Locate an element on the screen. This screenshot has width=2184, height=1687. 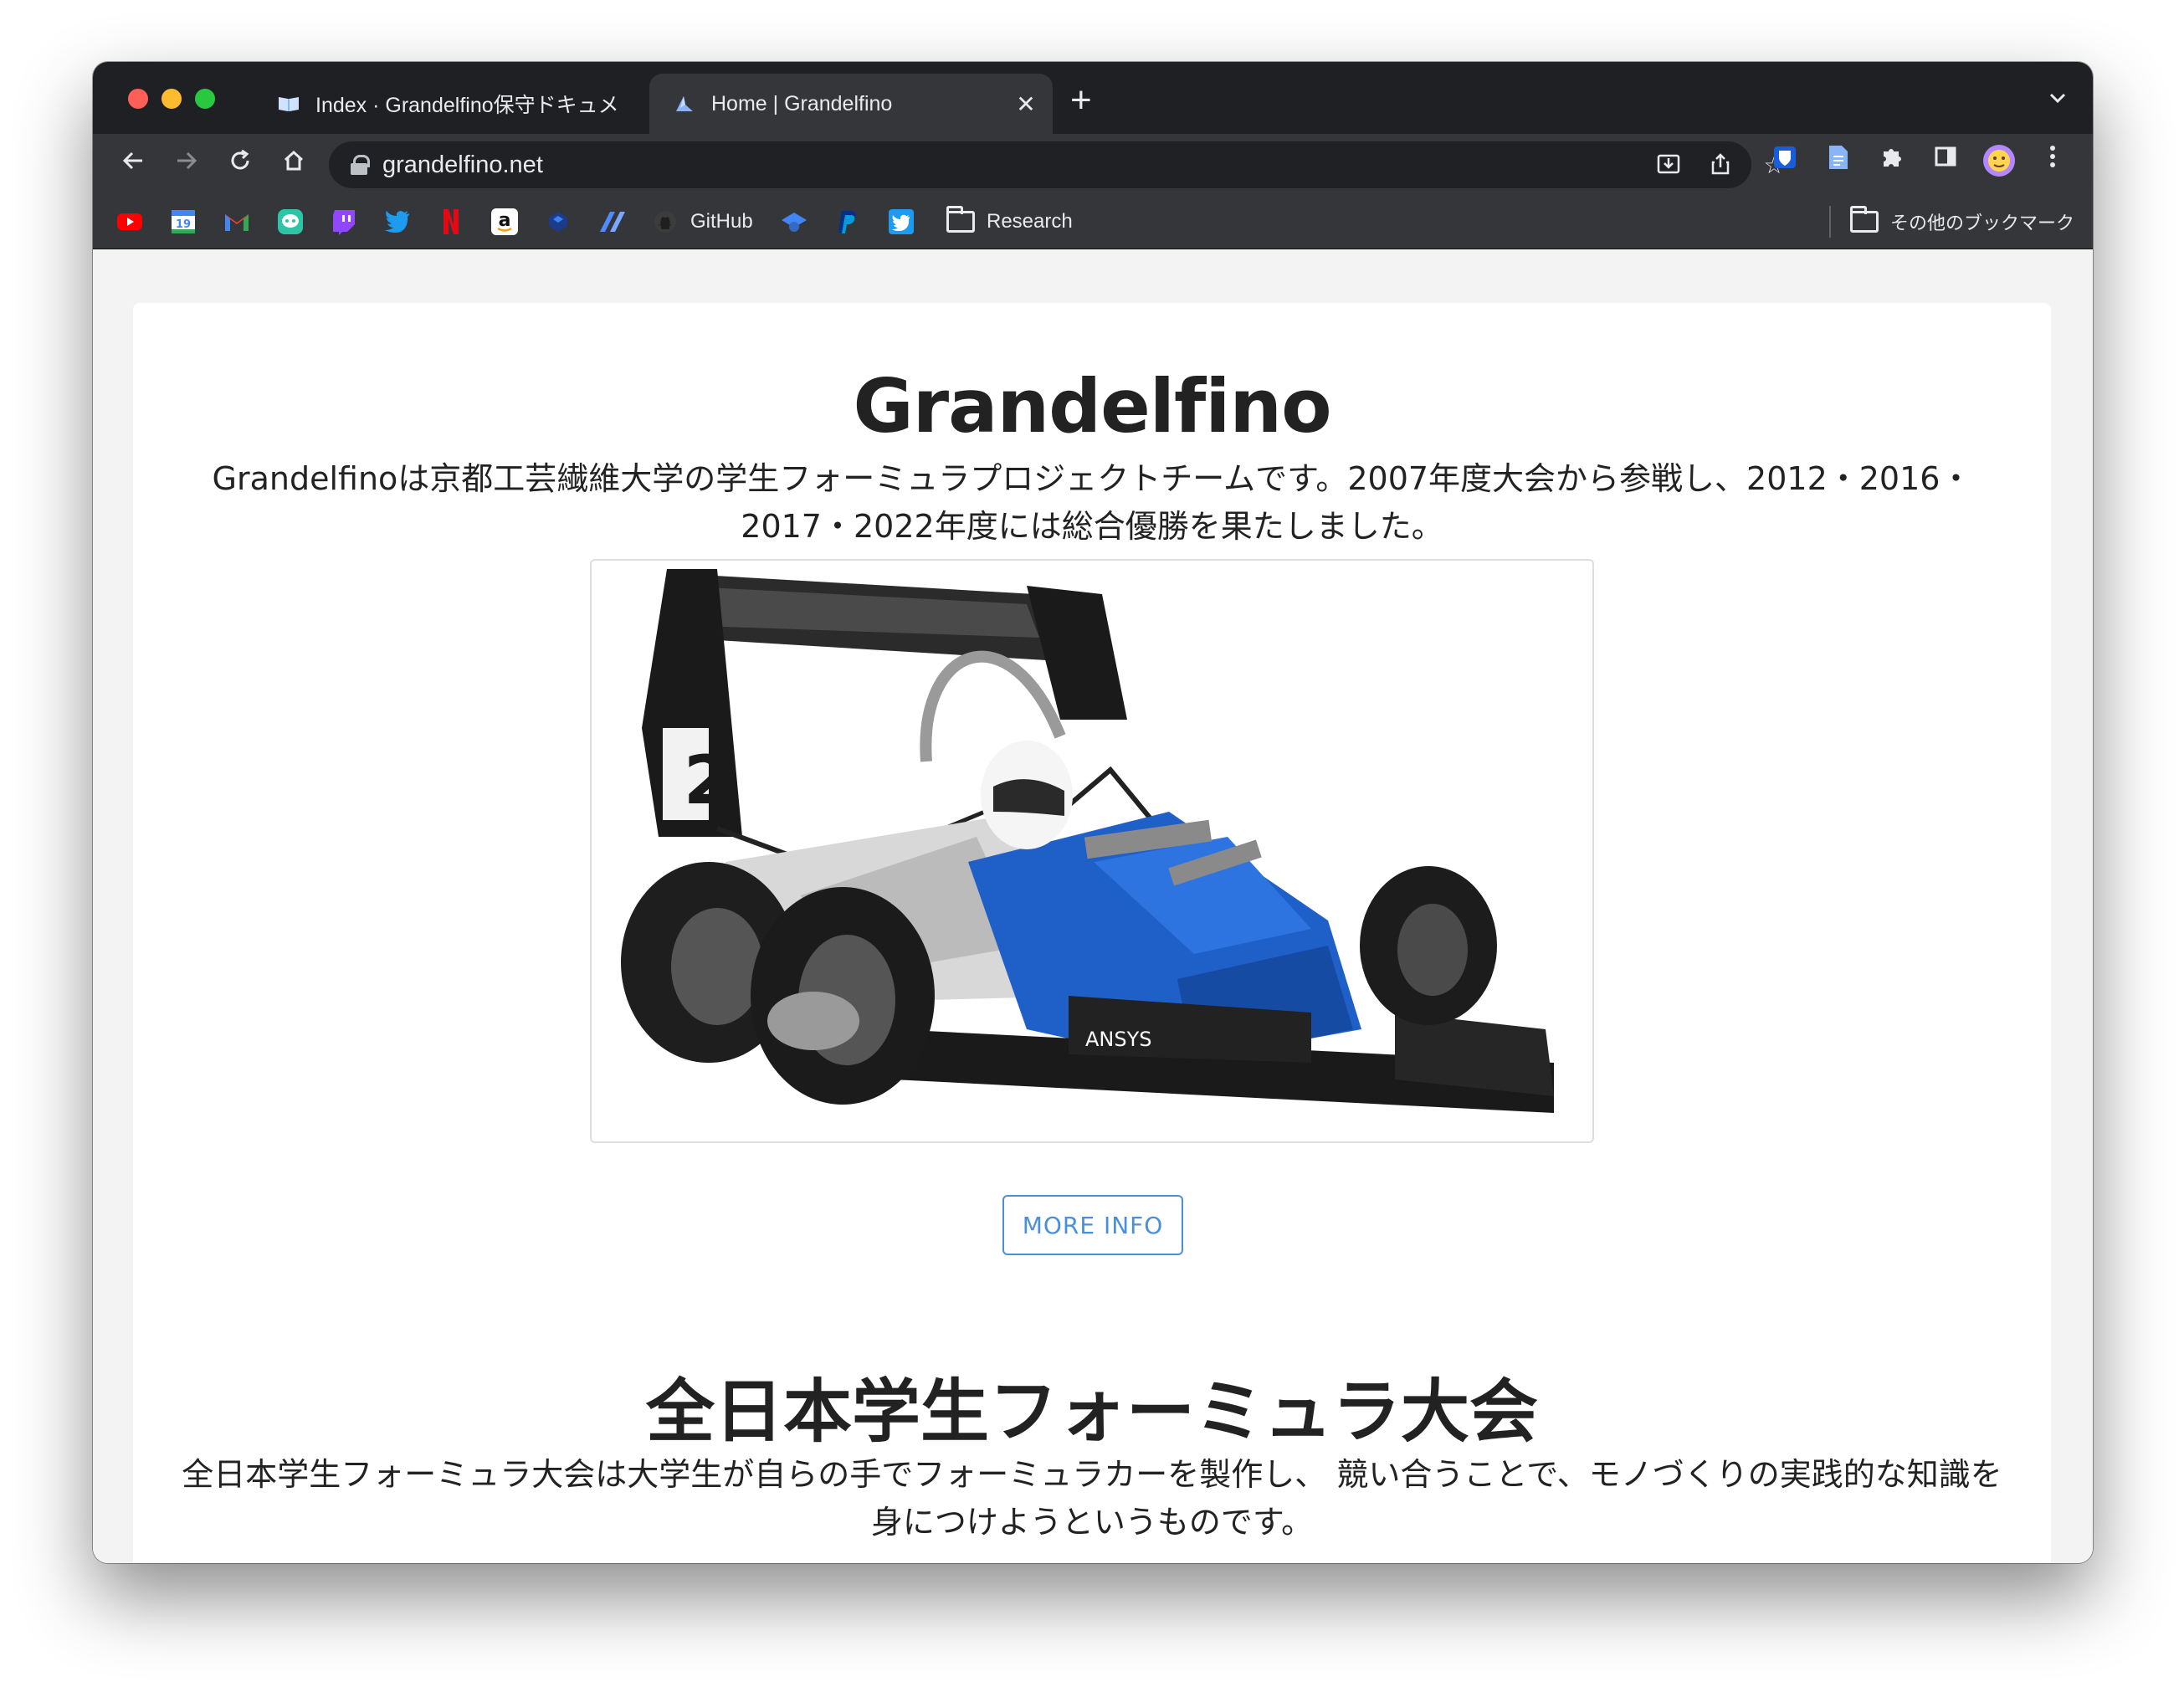
paypal-icon is located at coordinates (847, 221).